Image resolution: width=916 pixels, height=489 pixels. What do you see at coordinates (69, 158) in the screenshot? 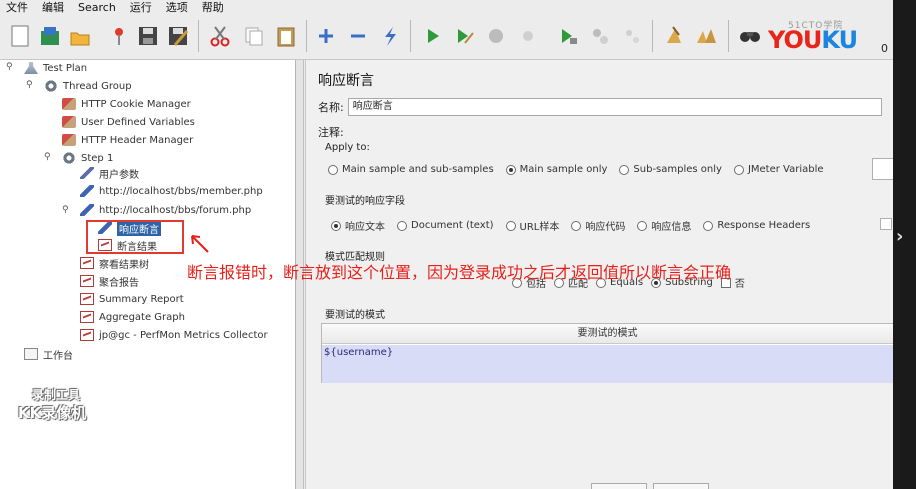
I see `controller-icon` at bounding box center [69, 158].